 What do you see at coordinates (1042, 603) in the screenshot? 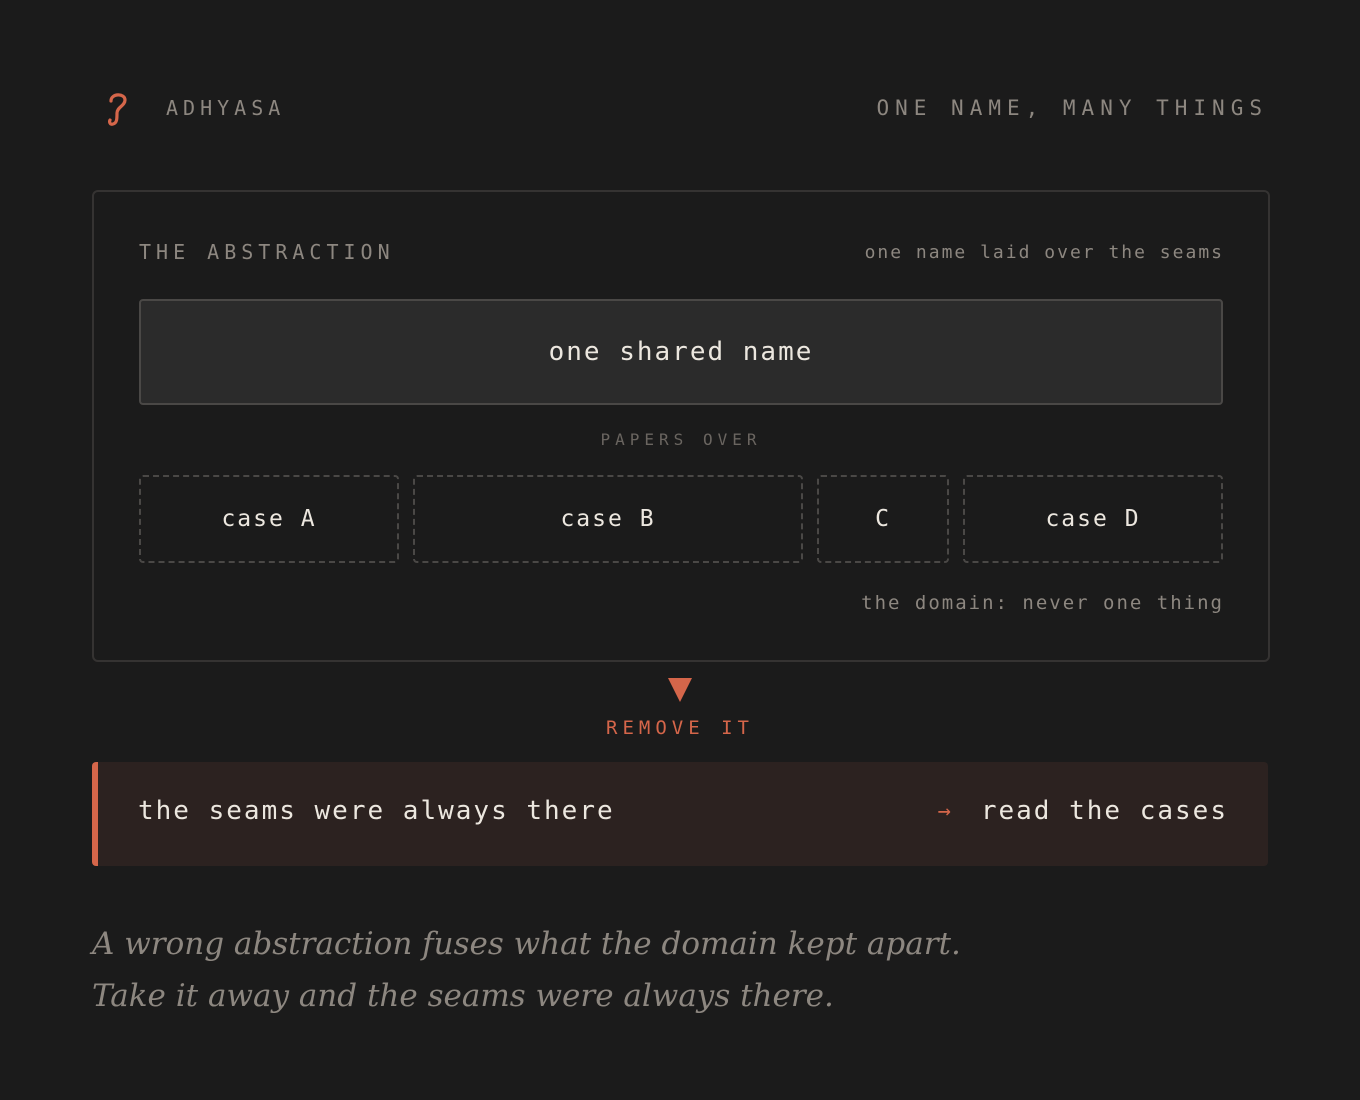
I see `domain-note: the domain: never one thing` at bounding box center [1042, 603].